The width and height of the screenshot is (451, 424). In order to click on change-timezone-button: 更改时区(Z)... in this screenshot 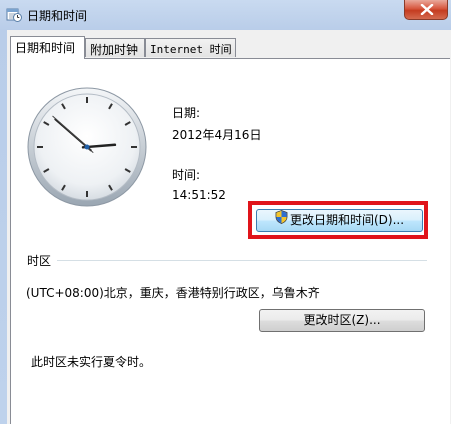, I will do `click(342, 320)`.